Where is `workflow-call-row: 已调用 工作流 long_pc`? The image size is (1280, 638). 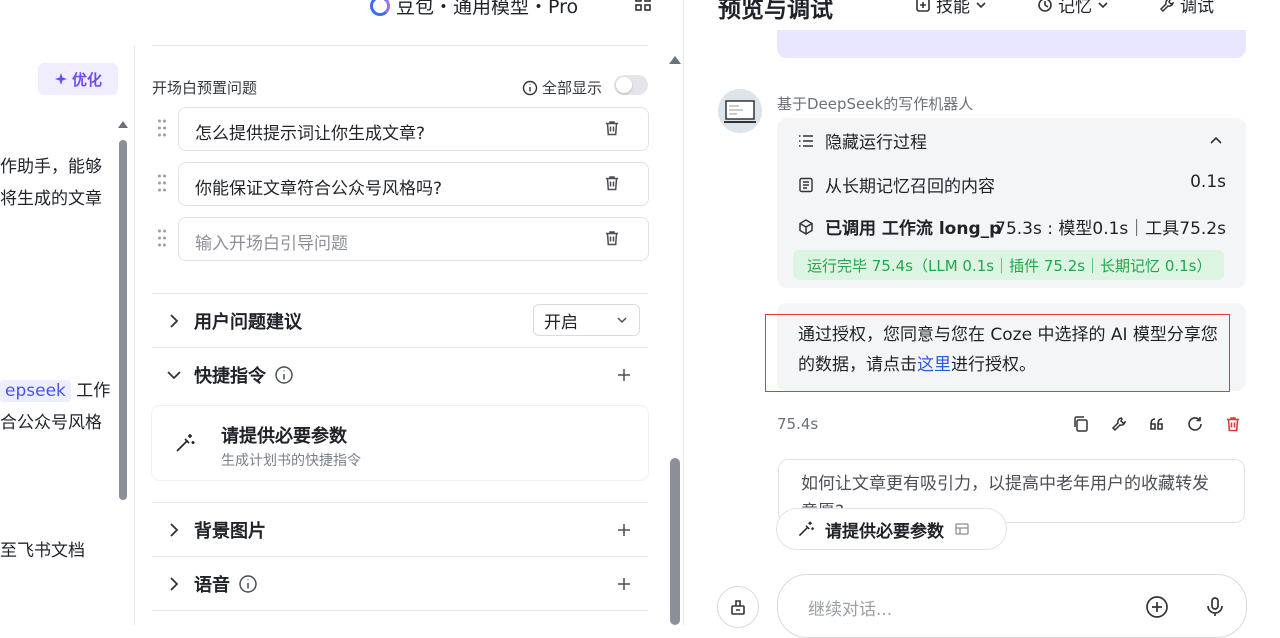
workflow-call-row: 已调用 工作流 long_pc is located at coordinates (899, 226).